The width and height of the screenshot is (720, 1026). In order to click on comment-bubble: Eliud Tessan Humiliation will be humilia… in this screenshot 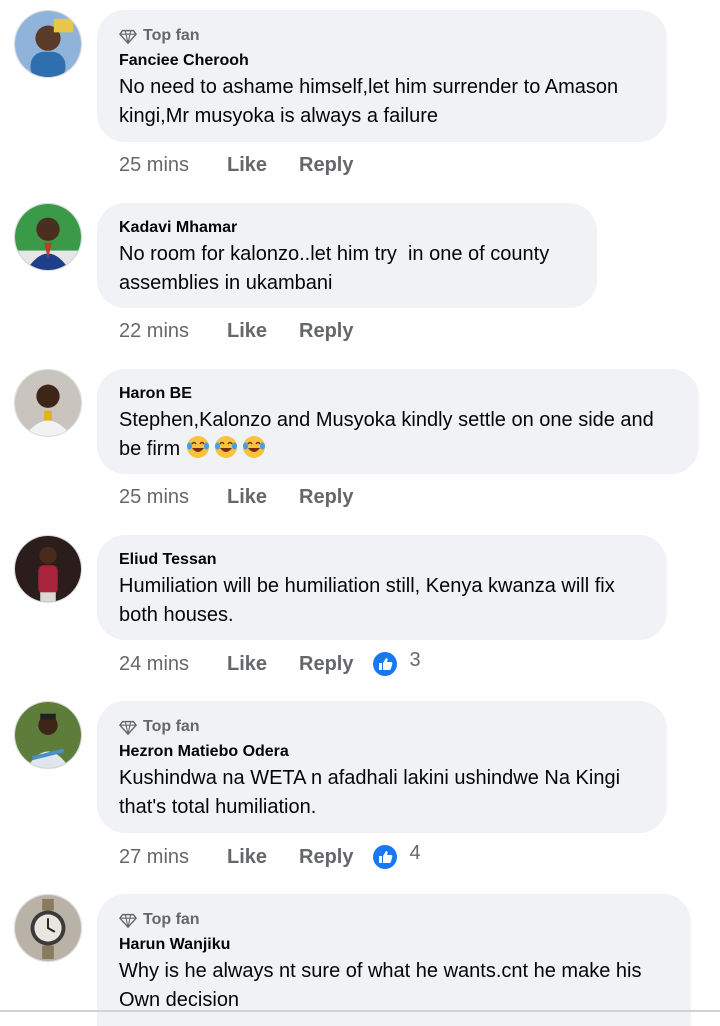, I will do `click(382, 587)`.